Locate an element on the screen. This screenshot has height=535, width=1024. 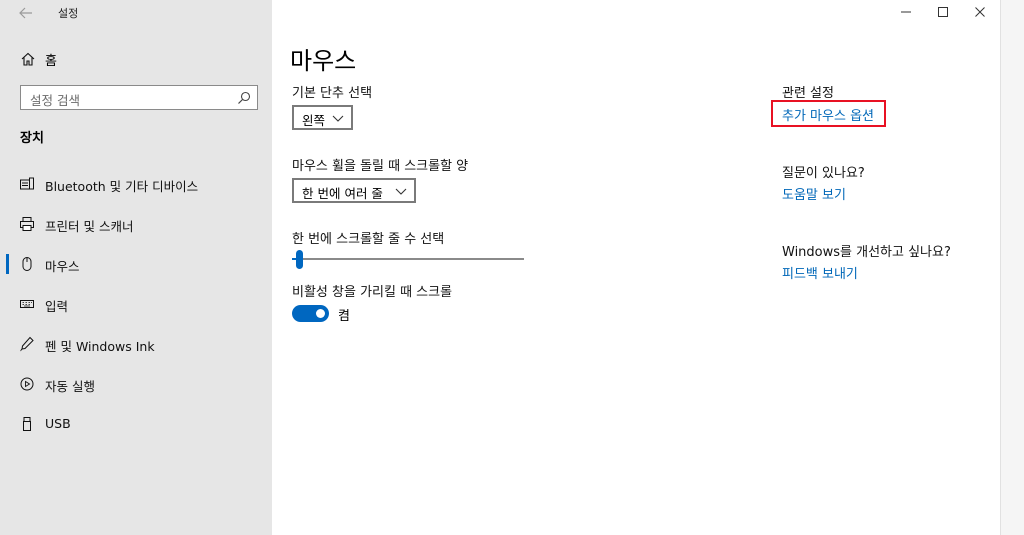
home-nav-item: 홈 is located at coordinates (136, 59).